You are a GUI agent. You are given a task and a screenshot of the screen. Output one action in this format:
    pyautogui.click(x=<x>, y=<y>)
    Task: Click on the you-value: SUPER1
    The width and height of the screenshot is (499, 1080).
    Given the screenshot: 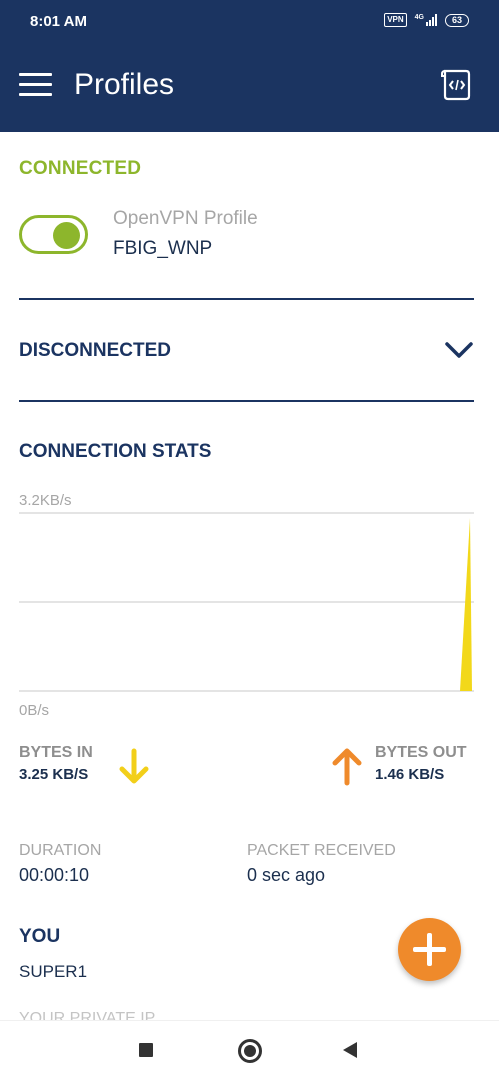 What is the action you would take?
    pyautogui.click(x=53, y=971)
    